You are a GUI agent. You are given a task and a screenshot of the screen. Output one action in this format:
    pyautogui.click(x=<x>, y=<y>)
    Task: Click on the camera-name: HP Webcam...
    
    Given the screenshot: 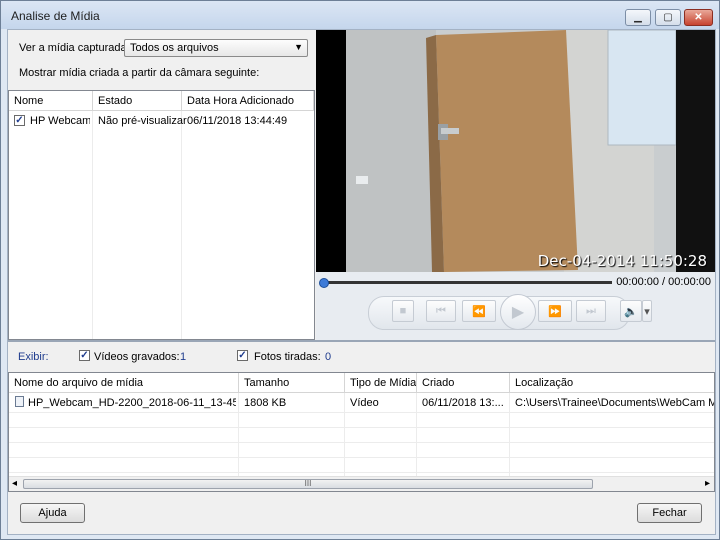 What is the action you would take?
    pyautogui.click(x=60, y=121)
    